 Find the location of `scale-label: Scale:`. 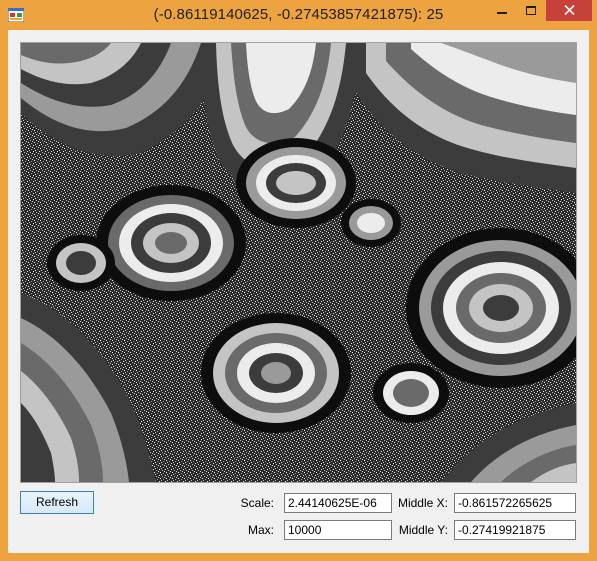

scale-label: Scale: is located at coordinates (257, 503).